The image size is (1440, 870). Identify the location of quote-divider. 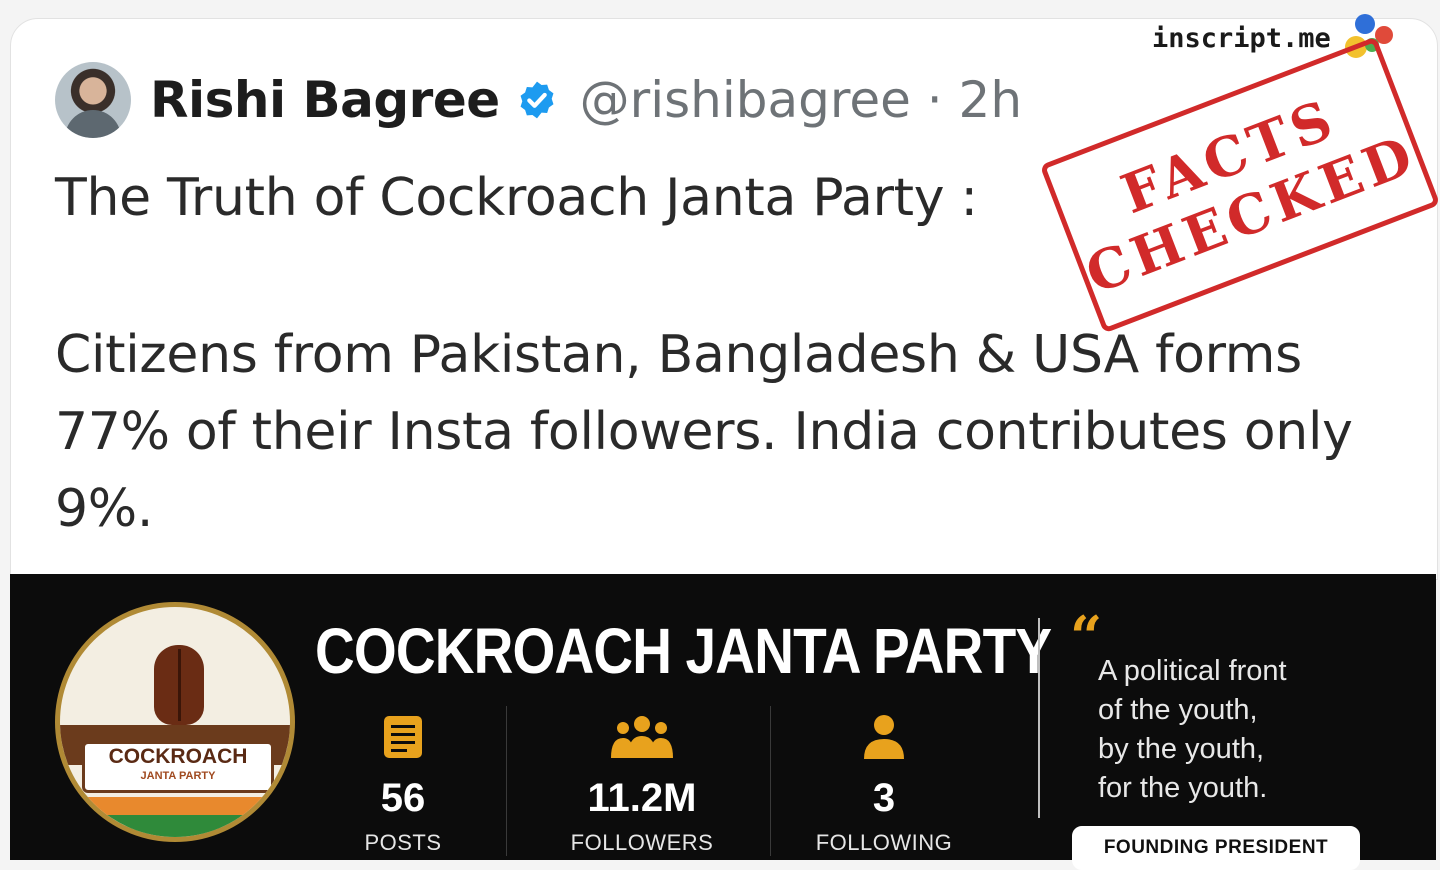
(1039, 718).